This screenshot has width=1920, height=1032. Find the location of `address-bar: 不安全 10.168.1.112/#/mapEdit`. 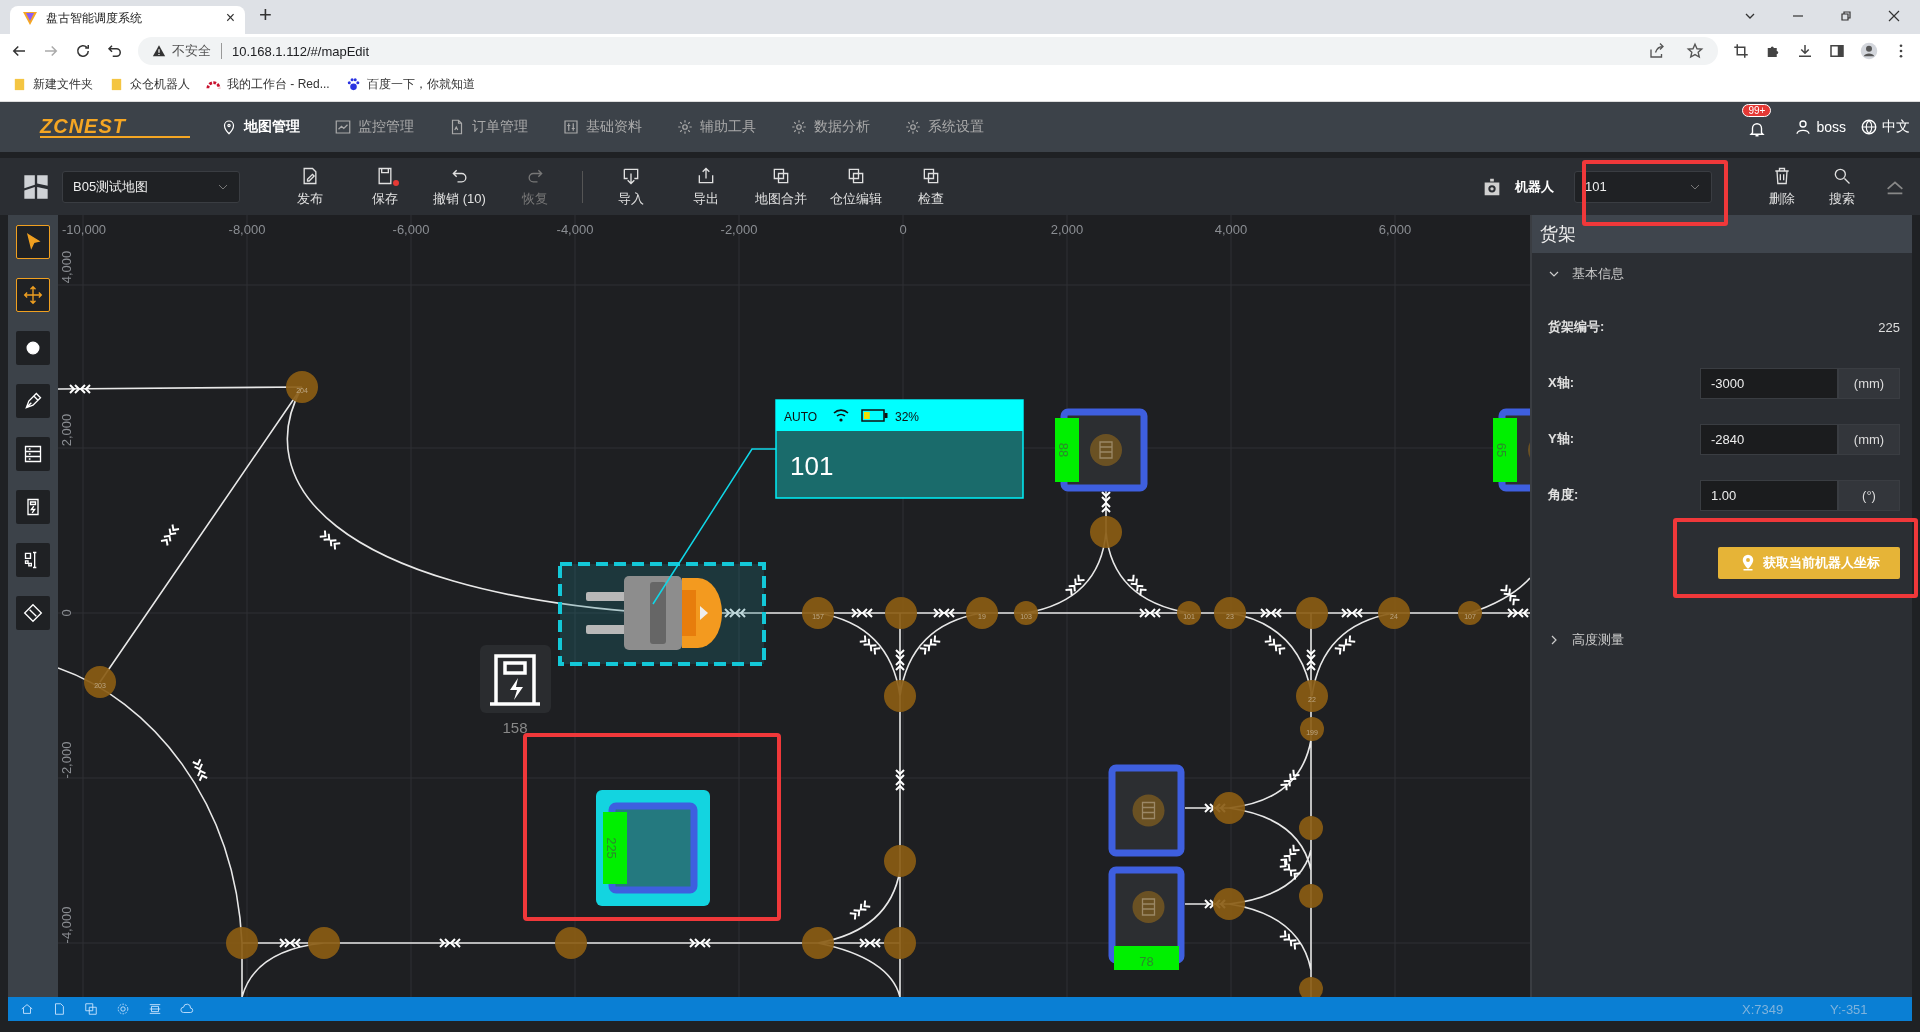

address-bar: 不安全 10.168.1.112/#/mapEdit is located at coordinates (928, 51).